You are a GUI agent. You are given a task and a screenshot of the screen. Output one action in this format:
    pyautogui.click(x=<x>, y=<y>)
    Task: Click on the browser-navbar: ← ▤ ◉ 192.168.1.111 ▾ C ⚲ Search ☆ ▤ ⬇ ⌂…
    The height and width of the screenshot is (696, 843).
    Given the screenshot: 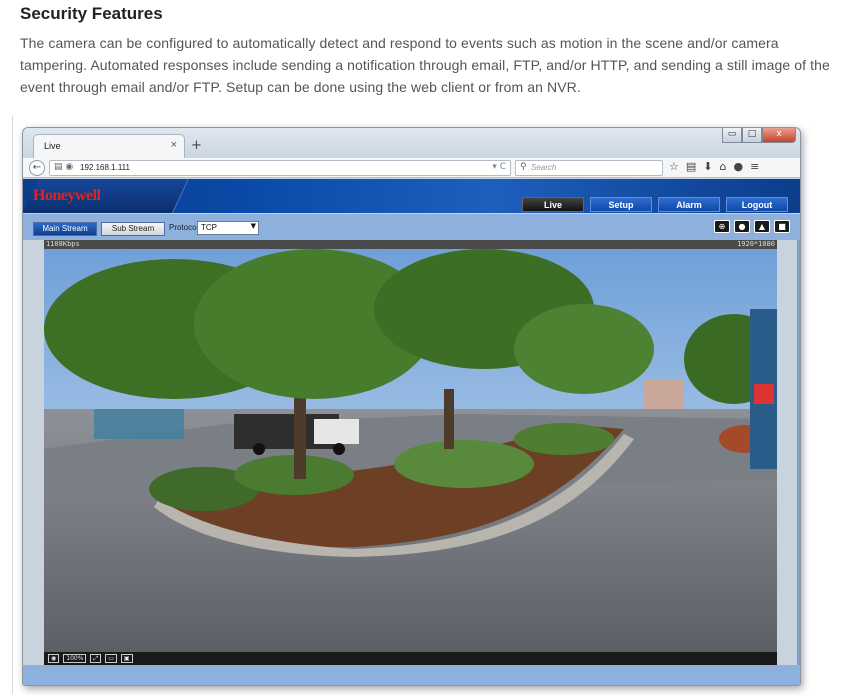 What is the action you would take?
    pyautogui.click(x=411, y=168)
    